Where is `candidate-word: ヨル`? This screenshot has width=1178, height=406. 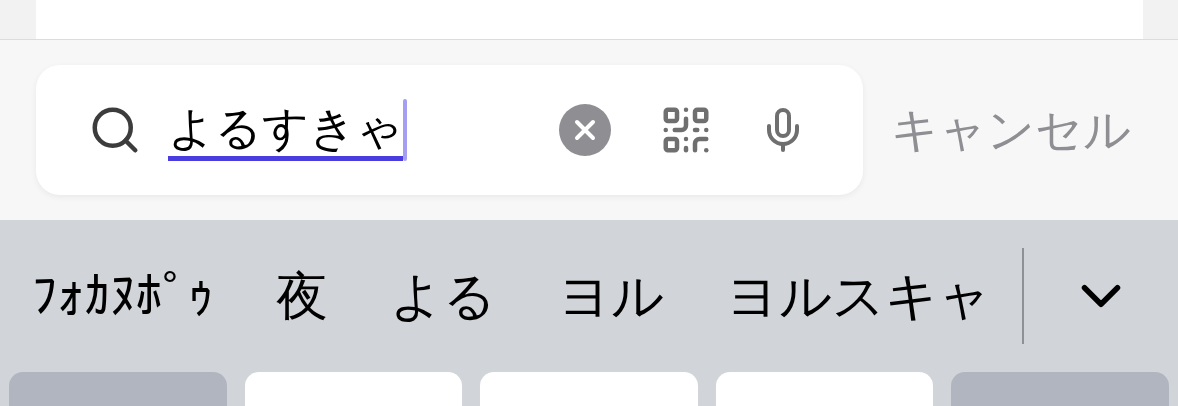 candidate-word: ヨル is located at coordinates (611, 296).